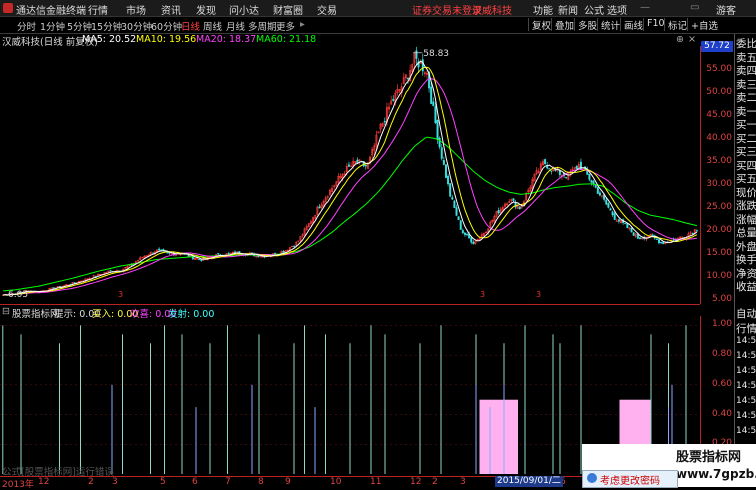  Describe the element at coordinates (226, 39) in the screenshot. I see `ma20-value: MA20: 18.37` at that location.